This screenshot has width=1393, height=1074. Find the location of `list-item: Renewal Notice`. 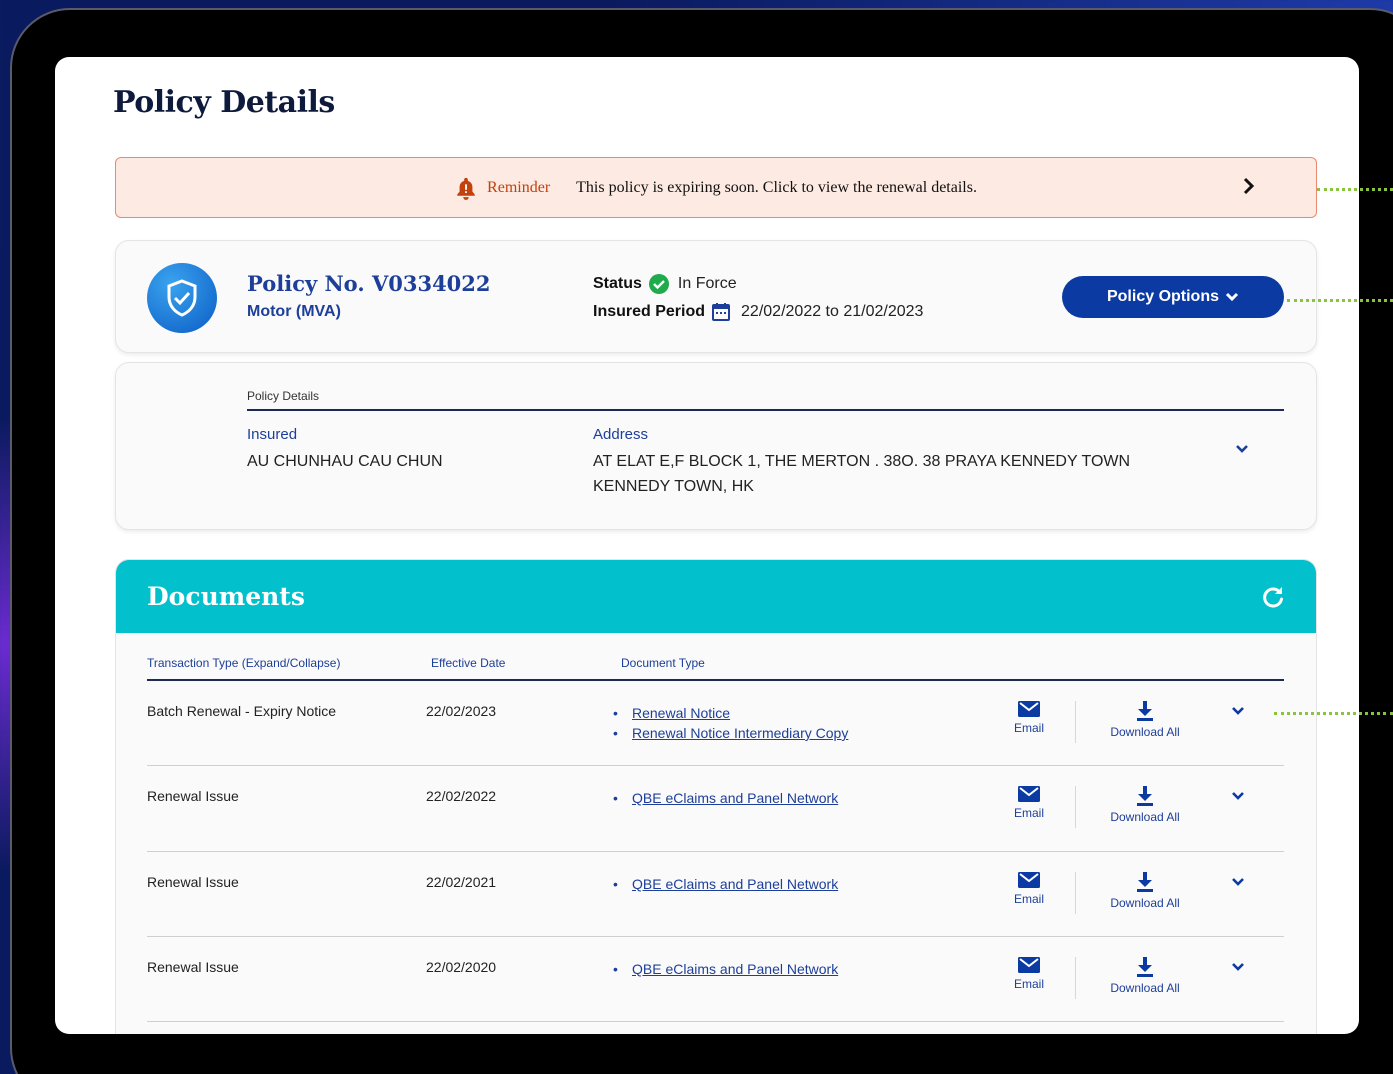

list-item: Renewal Notice is located at coordinates (730, 713).